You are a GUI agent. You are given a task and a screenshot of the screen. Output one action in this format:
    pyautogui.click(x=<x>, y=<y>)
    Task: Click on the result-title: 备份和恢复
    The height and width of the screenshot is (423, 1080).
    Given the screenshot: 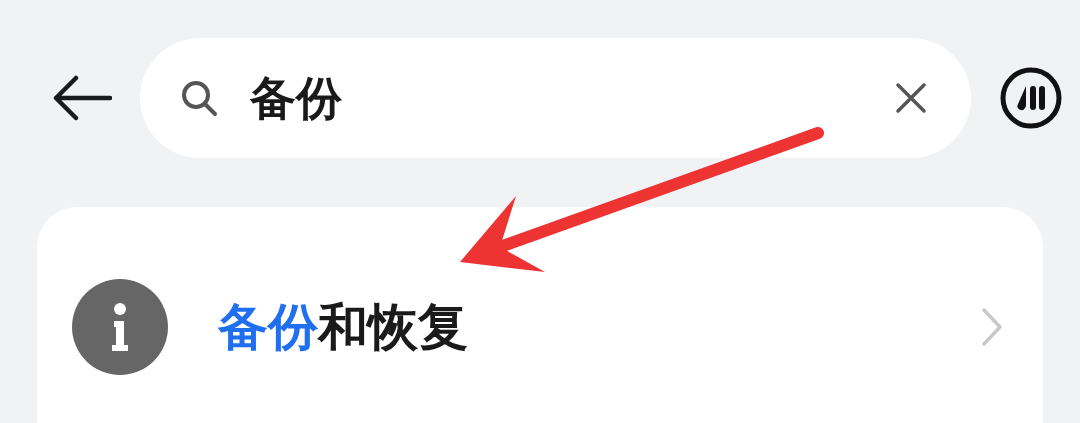 What is the action you would take?
    pyautogui.click(x=343, y=327)
    